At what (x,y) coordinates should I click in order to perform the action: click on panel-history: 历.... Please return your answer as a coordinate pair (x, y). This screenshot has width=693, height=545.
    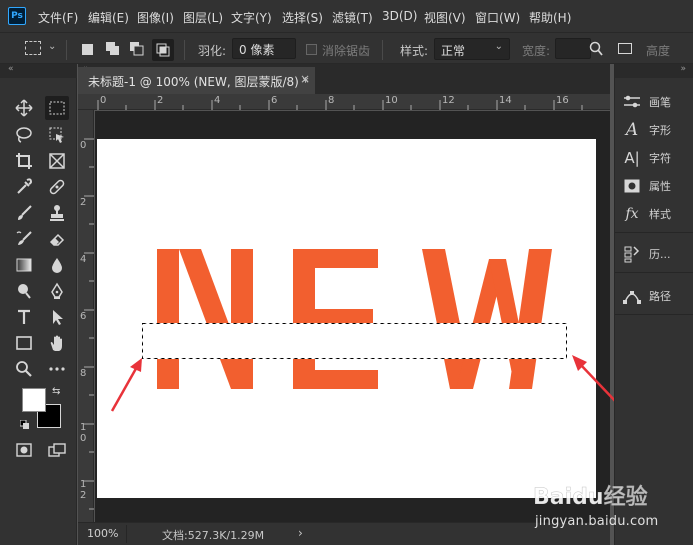
    Looking at the image, I should click on (647, 254).